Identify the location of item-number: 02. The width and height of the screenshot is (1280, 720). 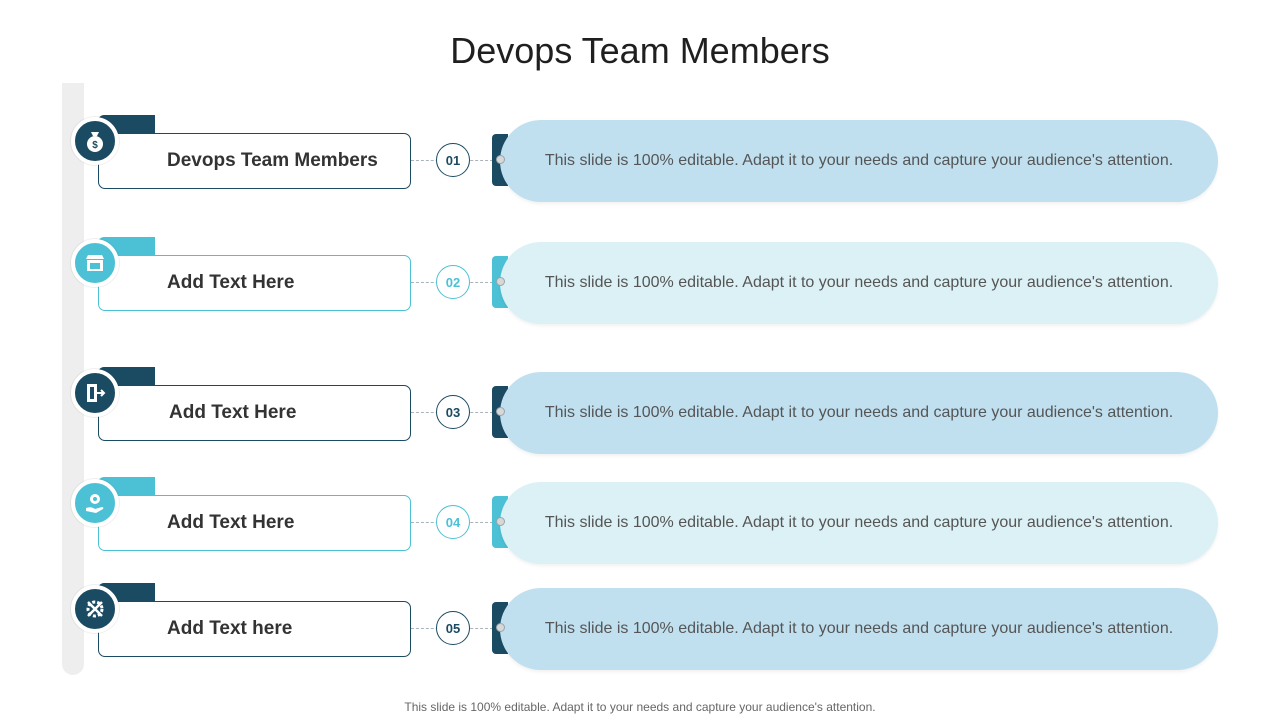
(453, 282).